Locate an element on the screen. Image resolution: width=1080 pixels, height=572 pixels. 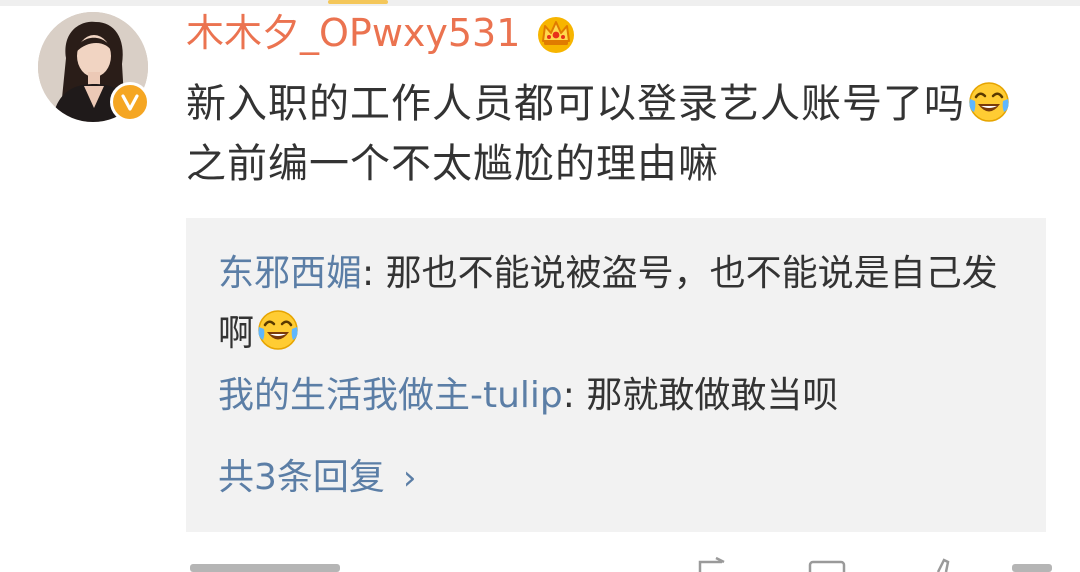
comment-icon is located at coordinates (828, 564).